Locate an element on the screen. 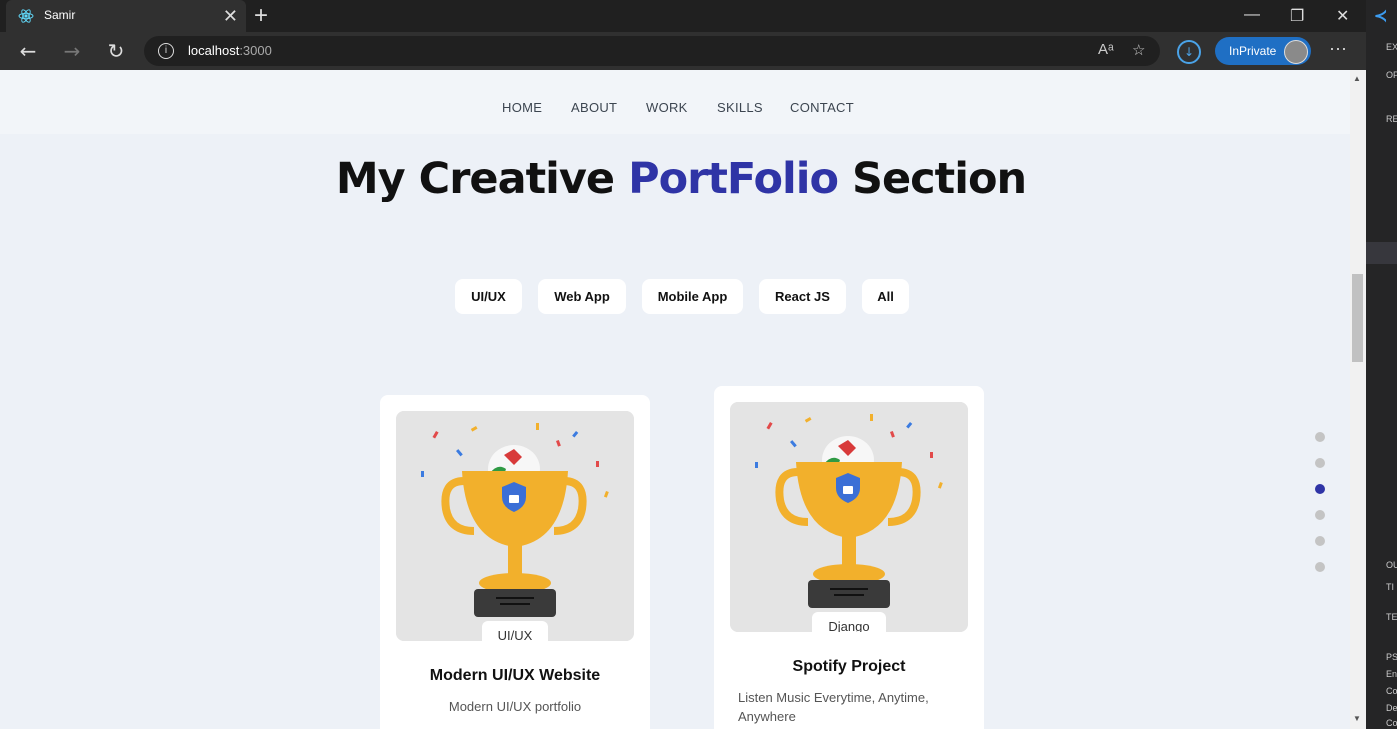 This screenshot has width=1397, height=729. page-scrollbar: ▲ ▼ is located at coordinates (1358, 399).